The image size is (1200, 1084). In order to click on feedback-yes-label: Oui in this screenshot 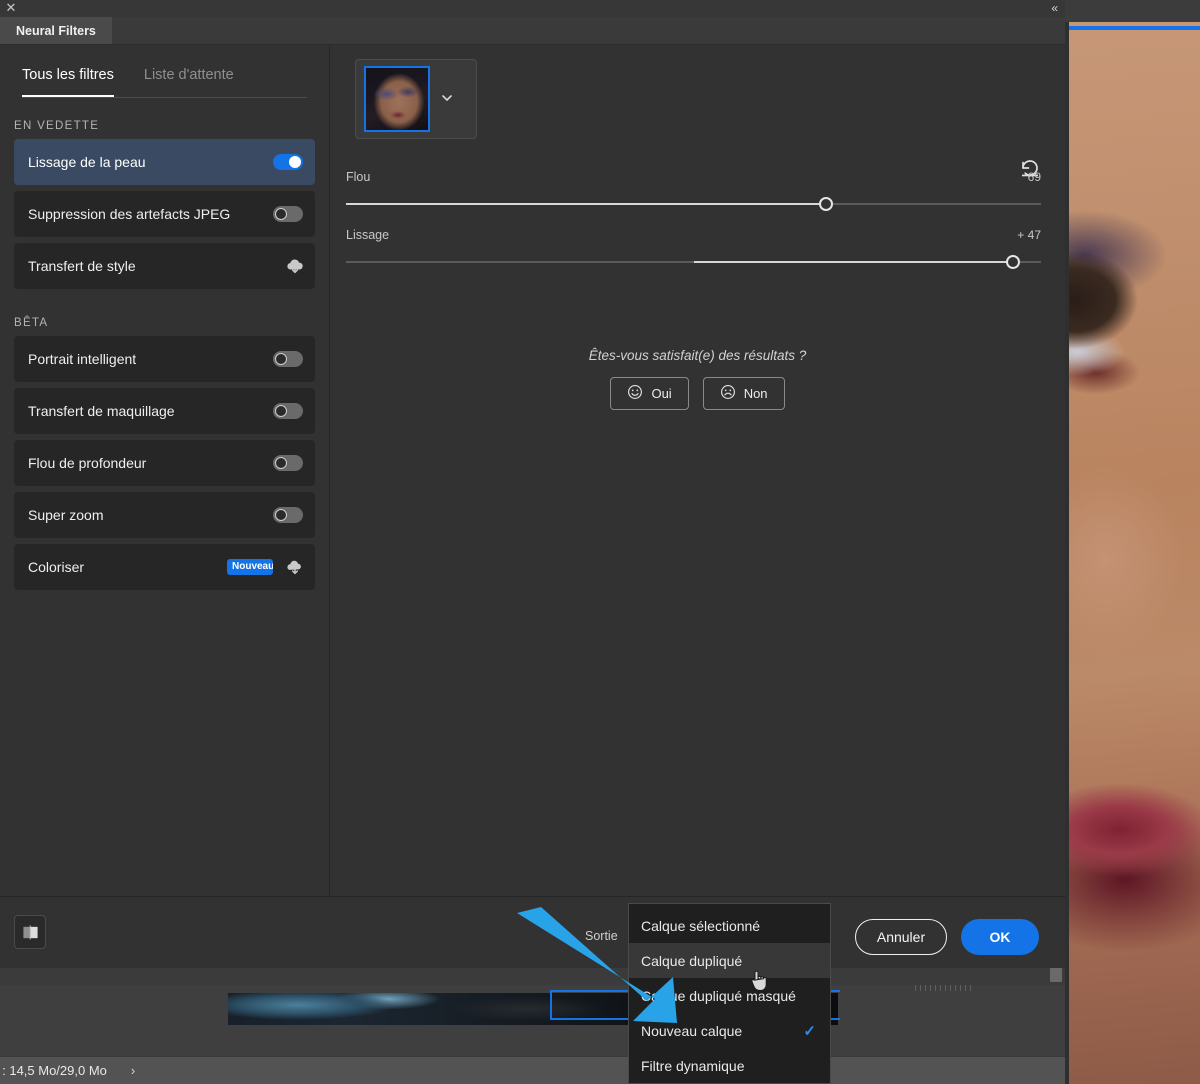, I will do `click(661, 393)`.